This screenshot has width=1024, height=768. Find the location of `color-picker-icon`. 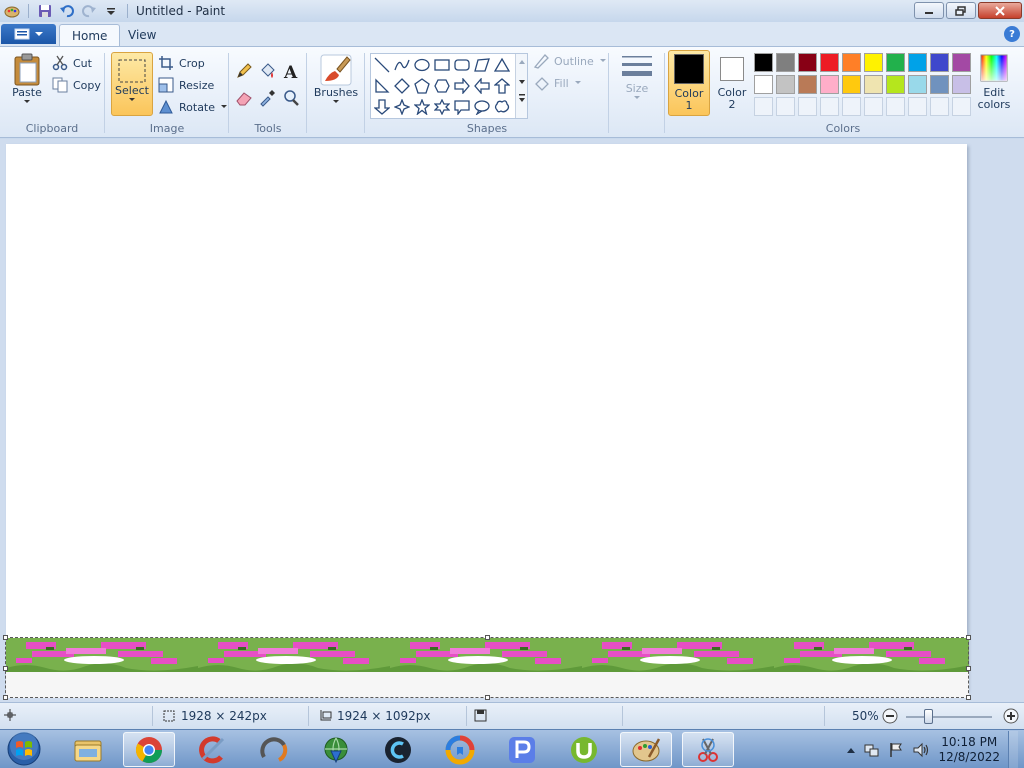

color-picker-icon is located at coordinates (267, 98).